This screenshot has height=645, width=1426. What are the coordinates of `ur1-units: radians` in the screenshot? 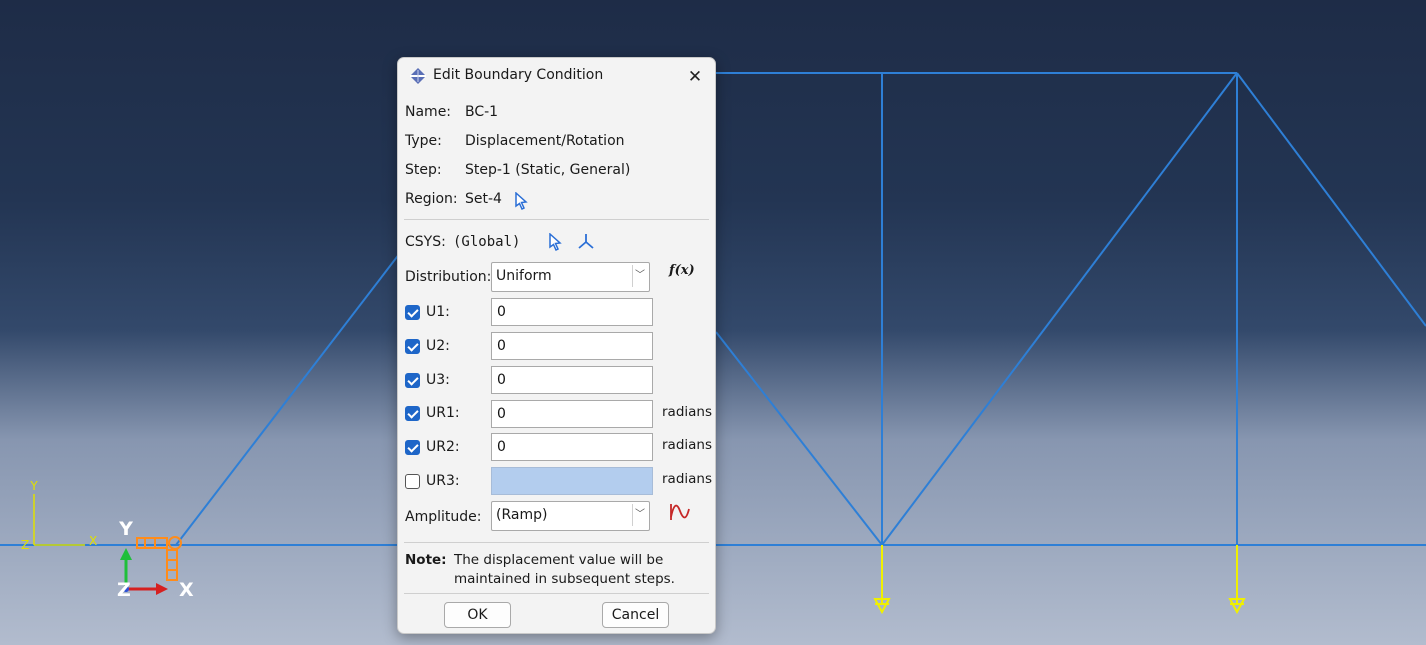 It's located at (687, 412).